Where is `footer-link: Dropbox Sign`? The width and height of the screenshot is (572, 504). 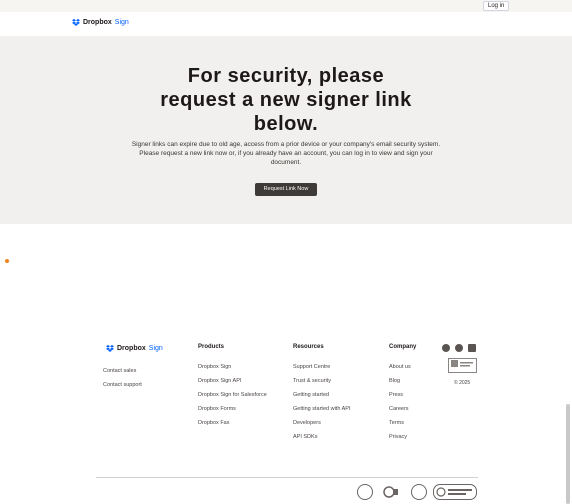 footer-link: Dropbox Sign is located at coordinates (232, 370).